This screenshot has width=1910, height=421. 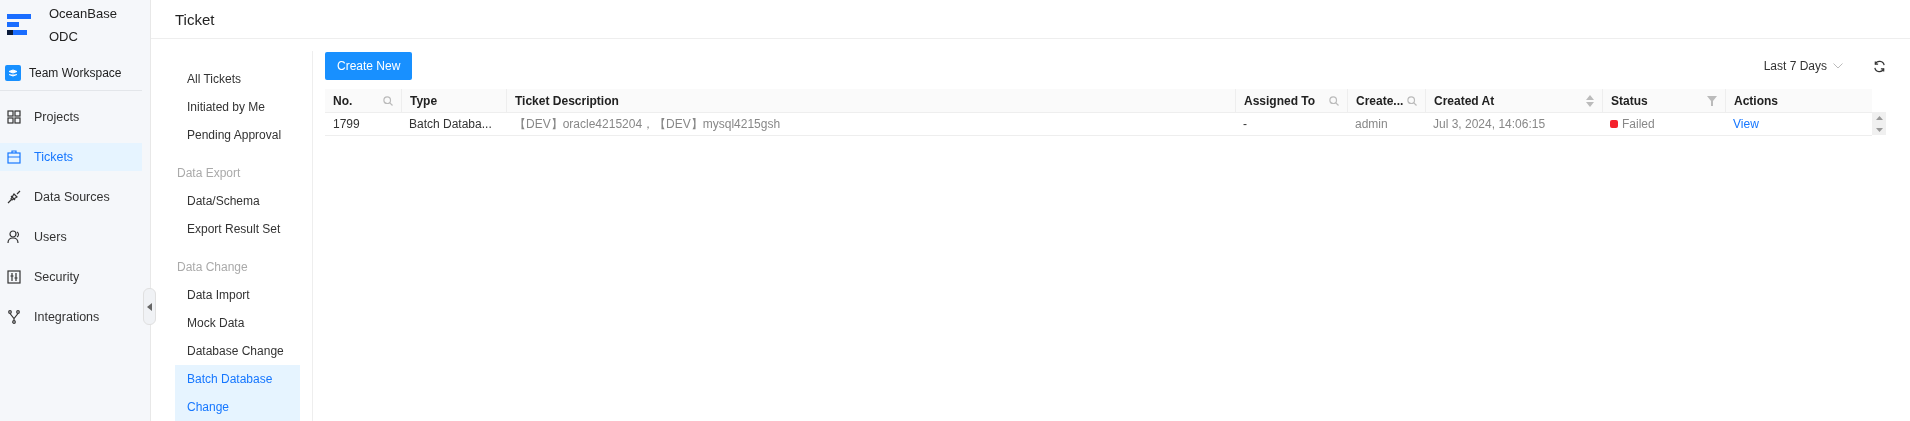 I want to click on chevron-icon, so click(x=1838, y=66).